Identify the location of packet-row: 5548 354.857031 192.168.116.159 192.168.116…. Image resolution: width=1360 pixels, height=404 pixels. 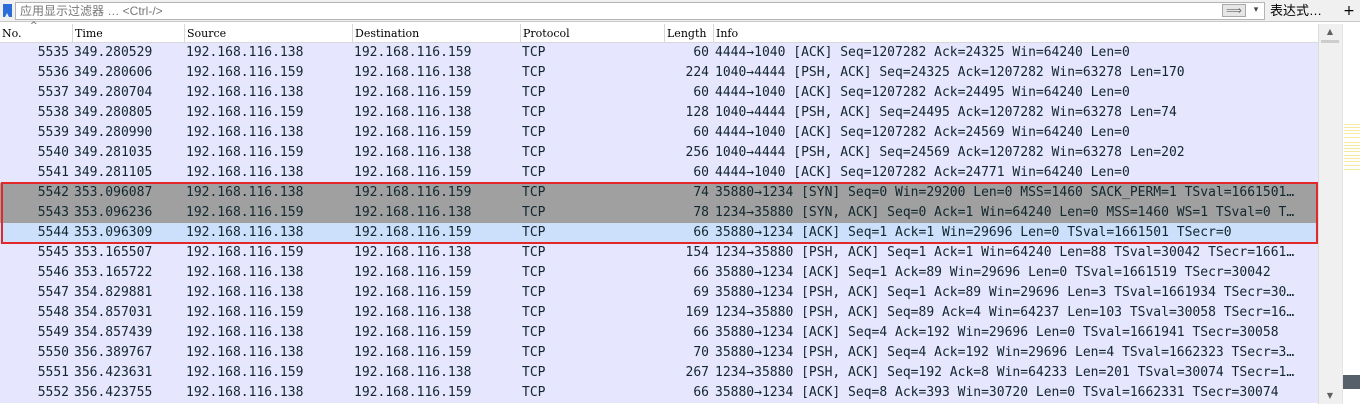
(659, 313).